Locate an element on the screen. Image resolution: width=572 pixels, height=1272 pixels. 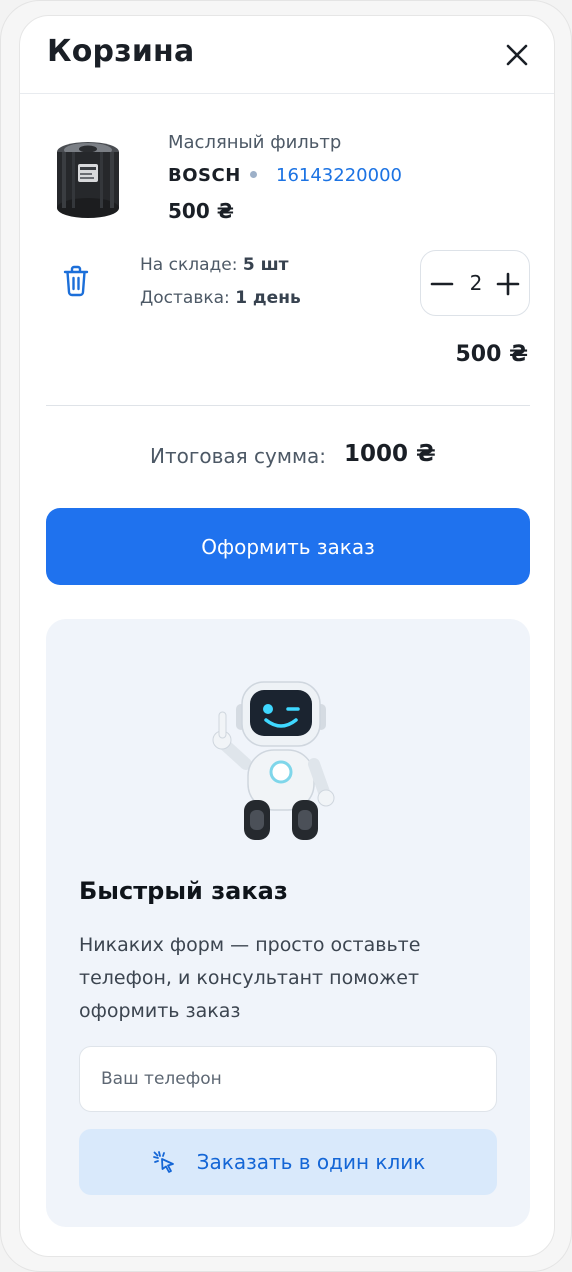
decrease-quantity-button is located at coordinates (442, 284).